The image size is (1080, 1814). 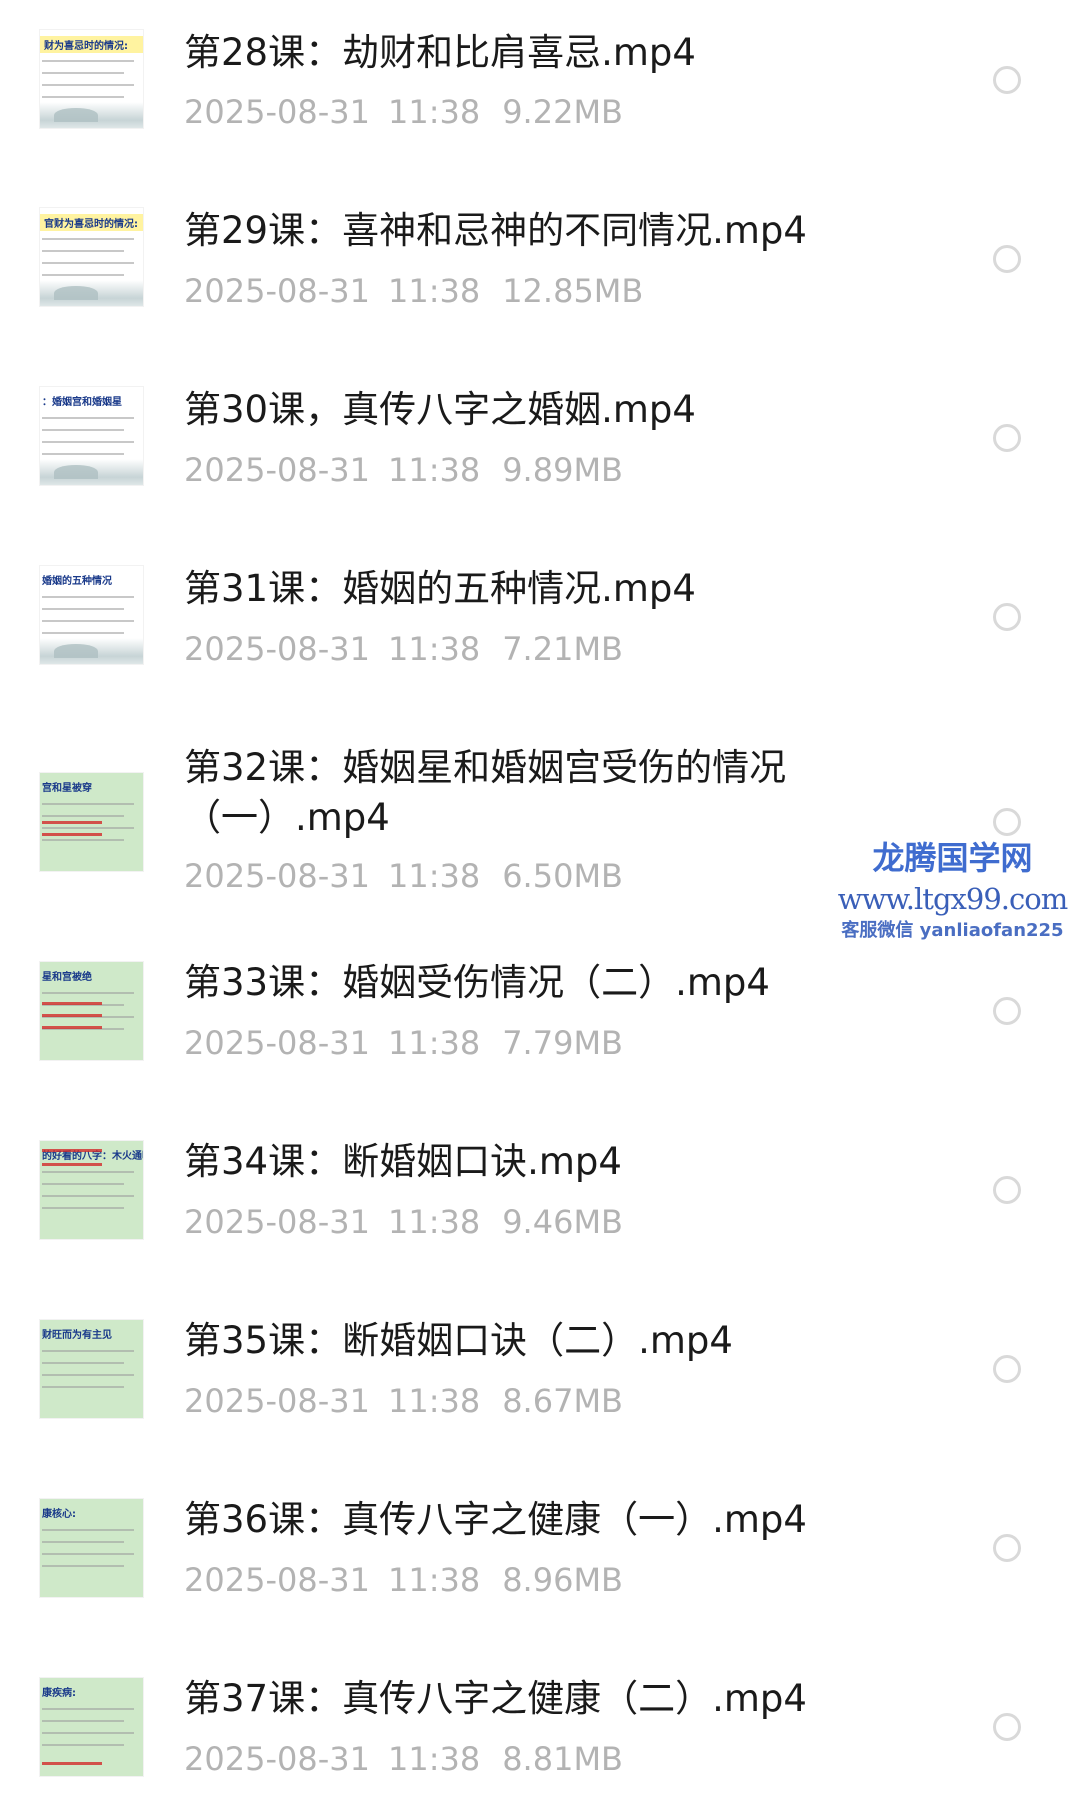 I want to click on file-size: 9.46MB, so click(x=562, y=1222).